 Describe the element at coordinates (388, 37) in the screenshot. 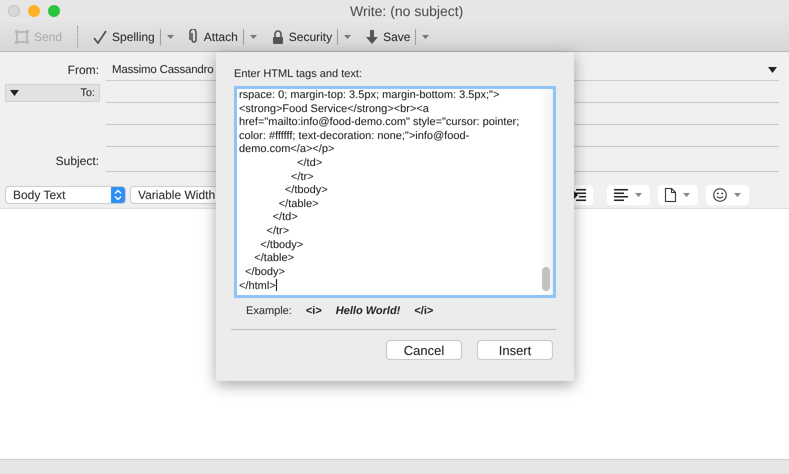

I see `save-button: Save` at that location.